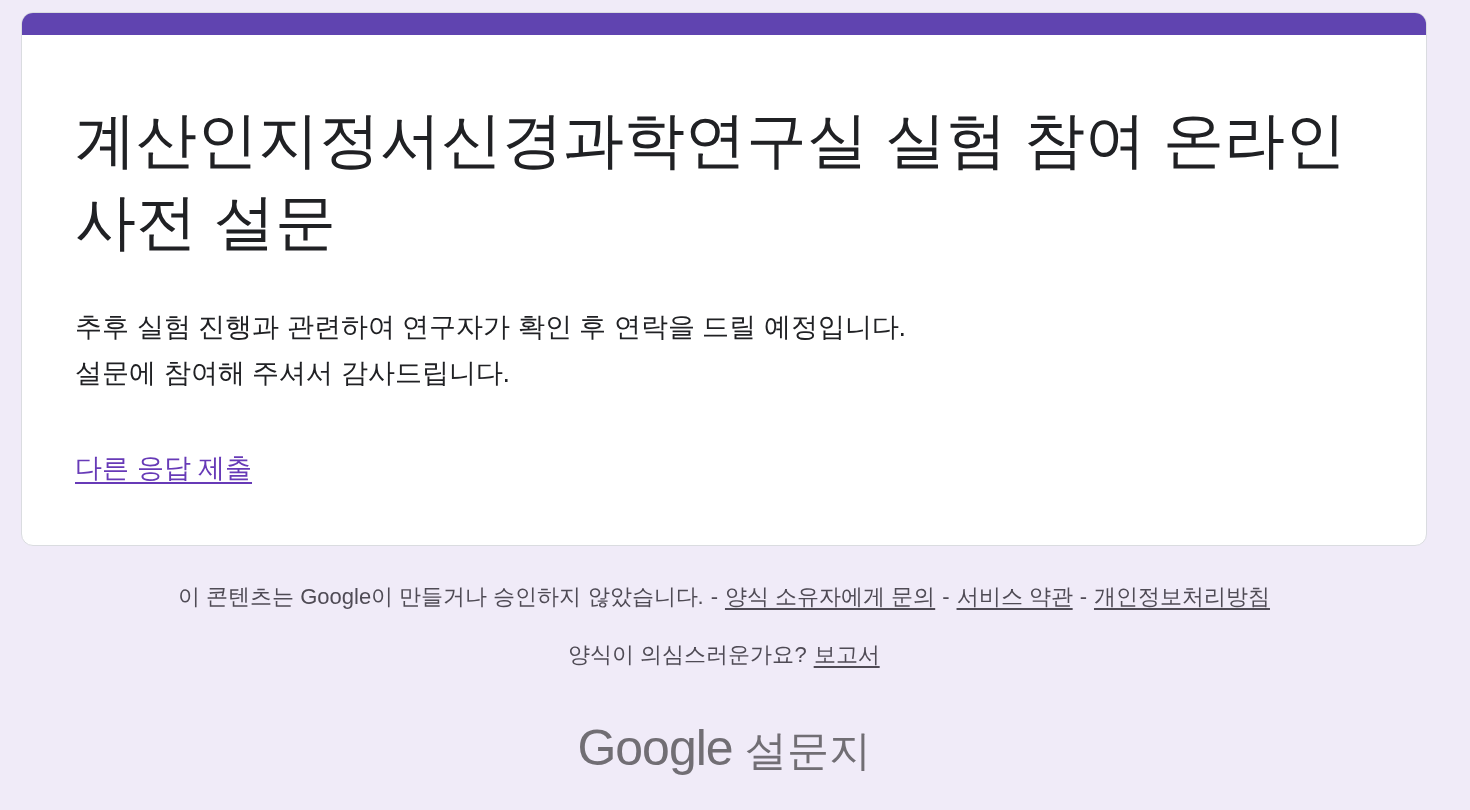 This screenshot has width=1470, height=810. What do you see at coordinates (1014, 597) in the screenshot?
I see `footer-link: 서비스 약관` at bounding box center [1014, 597].